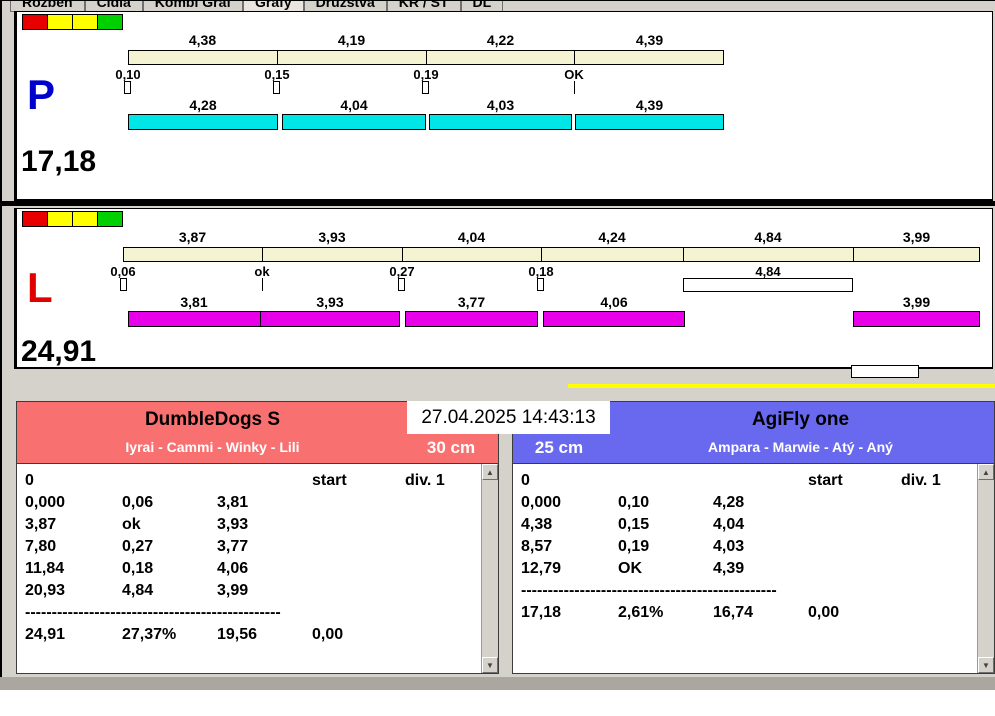 Image resolution: width=995 pixels, height=716 pixels. I want to click on team-right-members: Ampara - Marwie - Atý - Aný, so click(800, 447).